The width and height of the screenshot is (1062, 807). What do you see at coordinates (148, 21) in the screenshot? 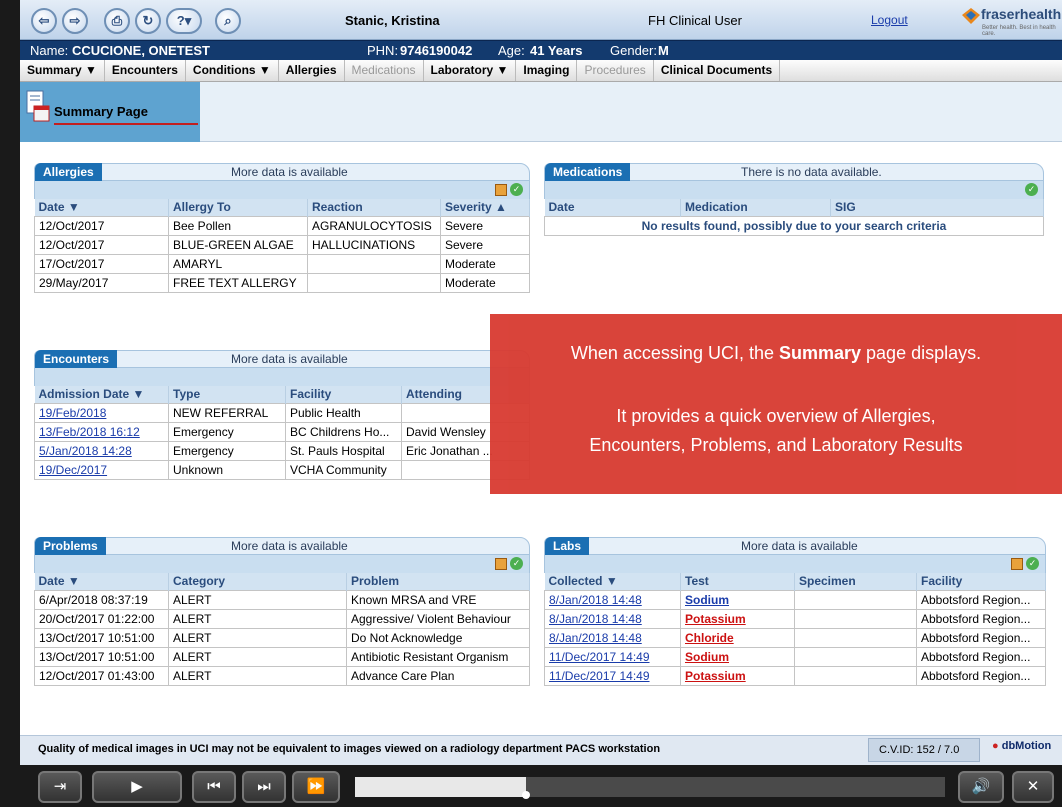
I see `refresh-icon: ↻` at bounding box center [148, 21].